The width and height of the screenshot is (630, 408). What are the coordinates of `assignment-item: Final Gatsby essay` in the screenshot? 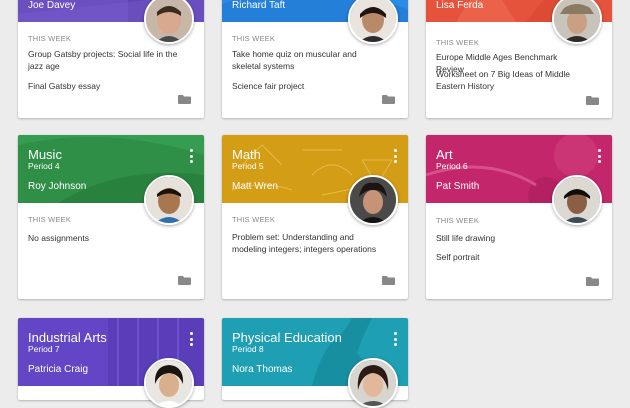 It's located at (103, 86).